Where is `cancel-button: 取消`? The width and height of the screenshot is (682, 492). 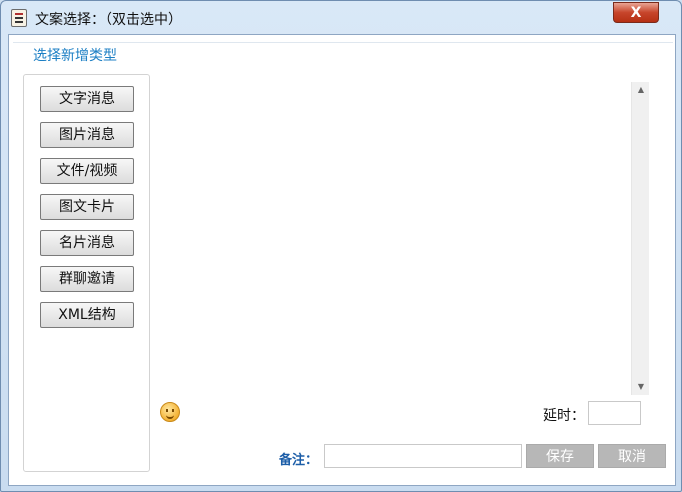
cancel-button: 取消 is located at coordinates (632, 456).